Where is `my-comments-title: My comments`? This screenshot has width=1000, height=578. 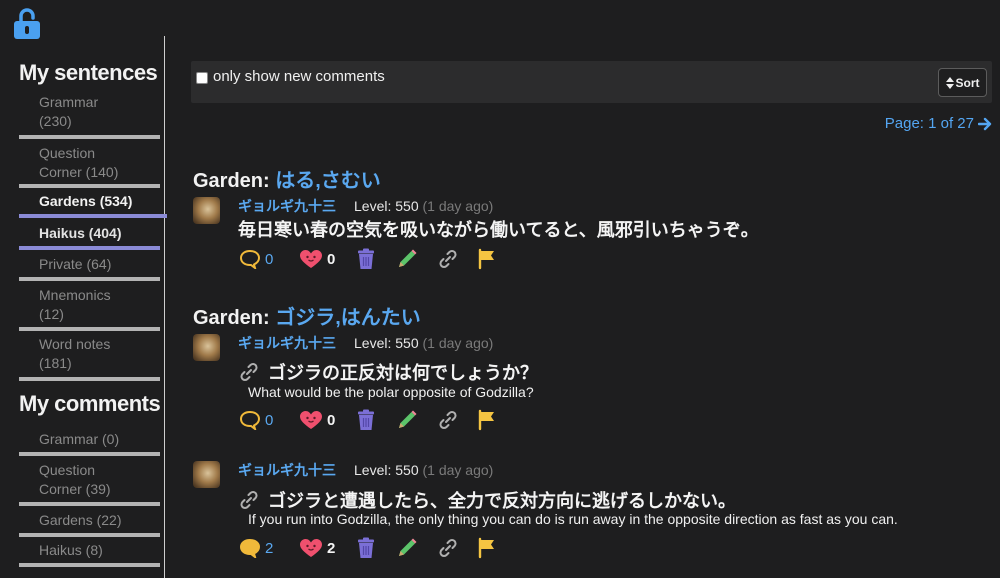
my-comments-title: My comments is located at coordinates (90, 403).